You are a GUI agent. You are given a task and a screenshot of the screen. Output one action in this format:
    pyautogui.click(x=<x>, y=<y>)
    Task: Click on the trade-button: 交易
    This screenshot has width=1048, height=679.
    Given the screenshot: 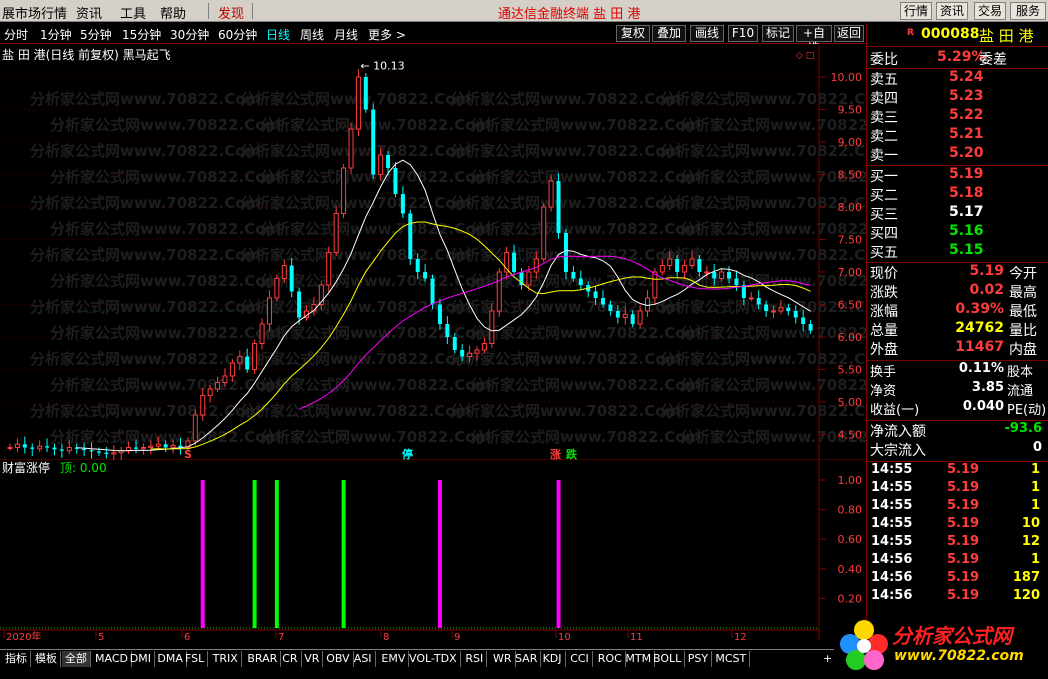 What is the action you would take?
    pyautogui.click(x=990, y=11)
    